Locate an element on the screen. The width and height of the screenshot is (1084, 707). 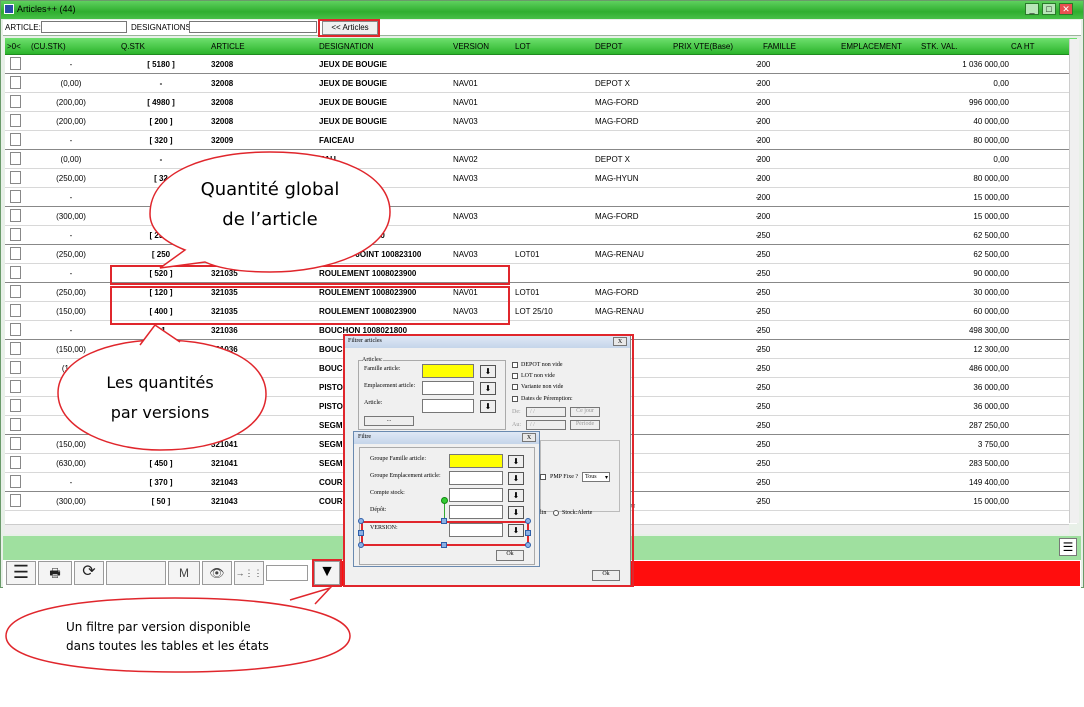
callout-versions-pointer is located at coordinates (160, 334).